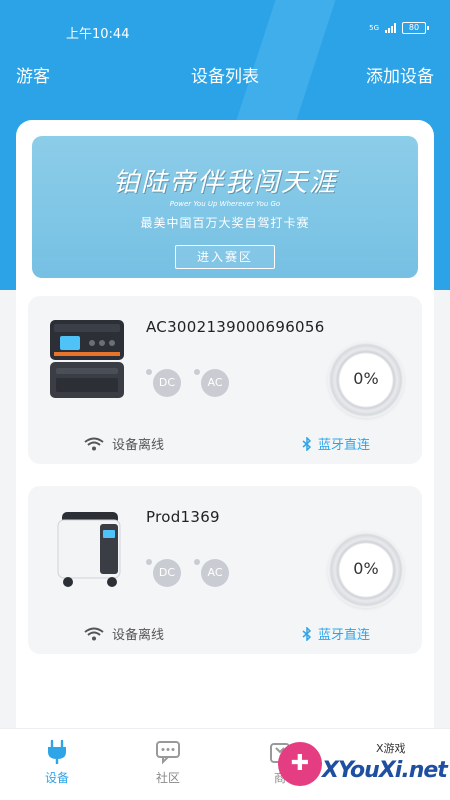 The image size is (450, 800). Describe the element at coordinates (225, 72) in the screenshot. I see `top-nav: 游客 设备列表 添加设备` at that location.